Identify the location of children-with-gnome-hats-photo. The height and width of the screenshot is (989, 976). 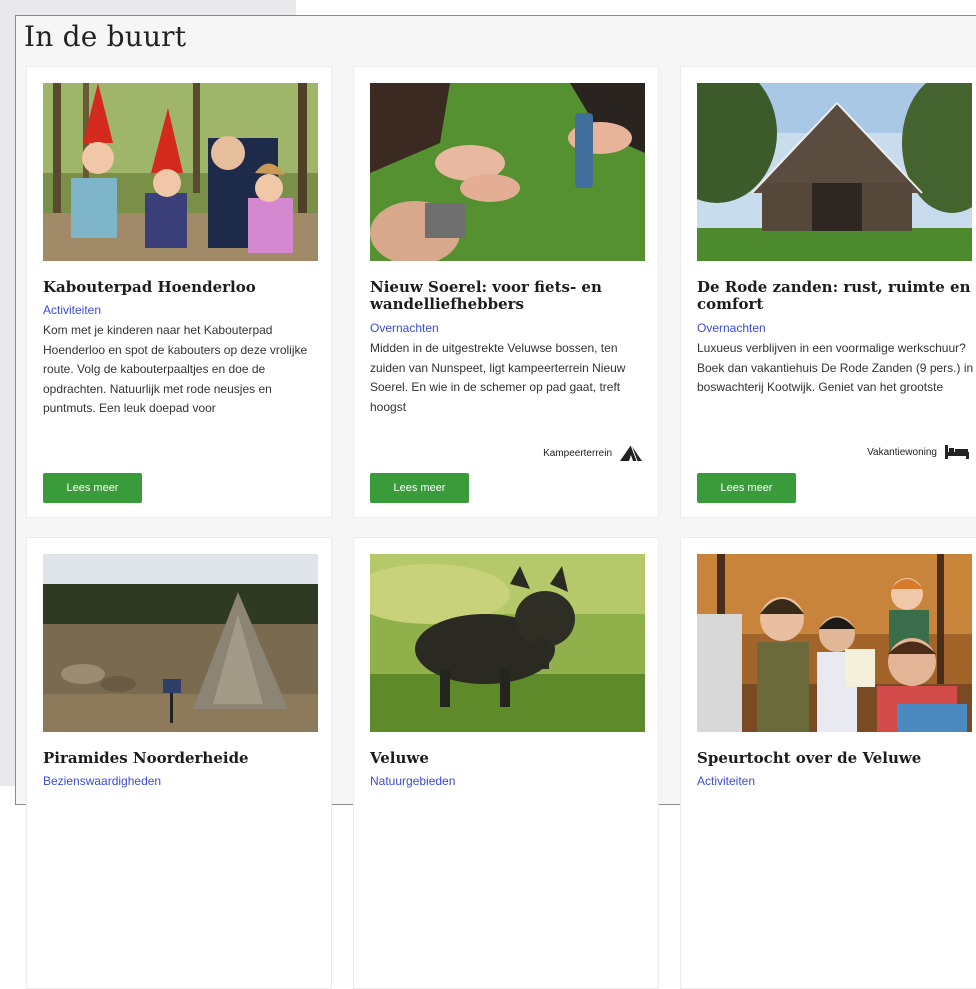
(180, 172).